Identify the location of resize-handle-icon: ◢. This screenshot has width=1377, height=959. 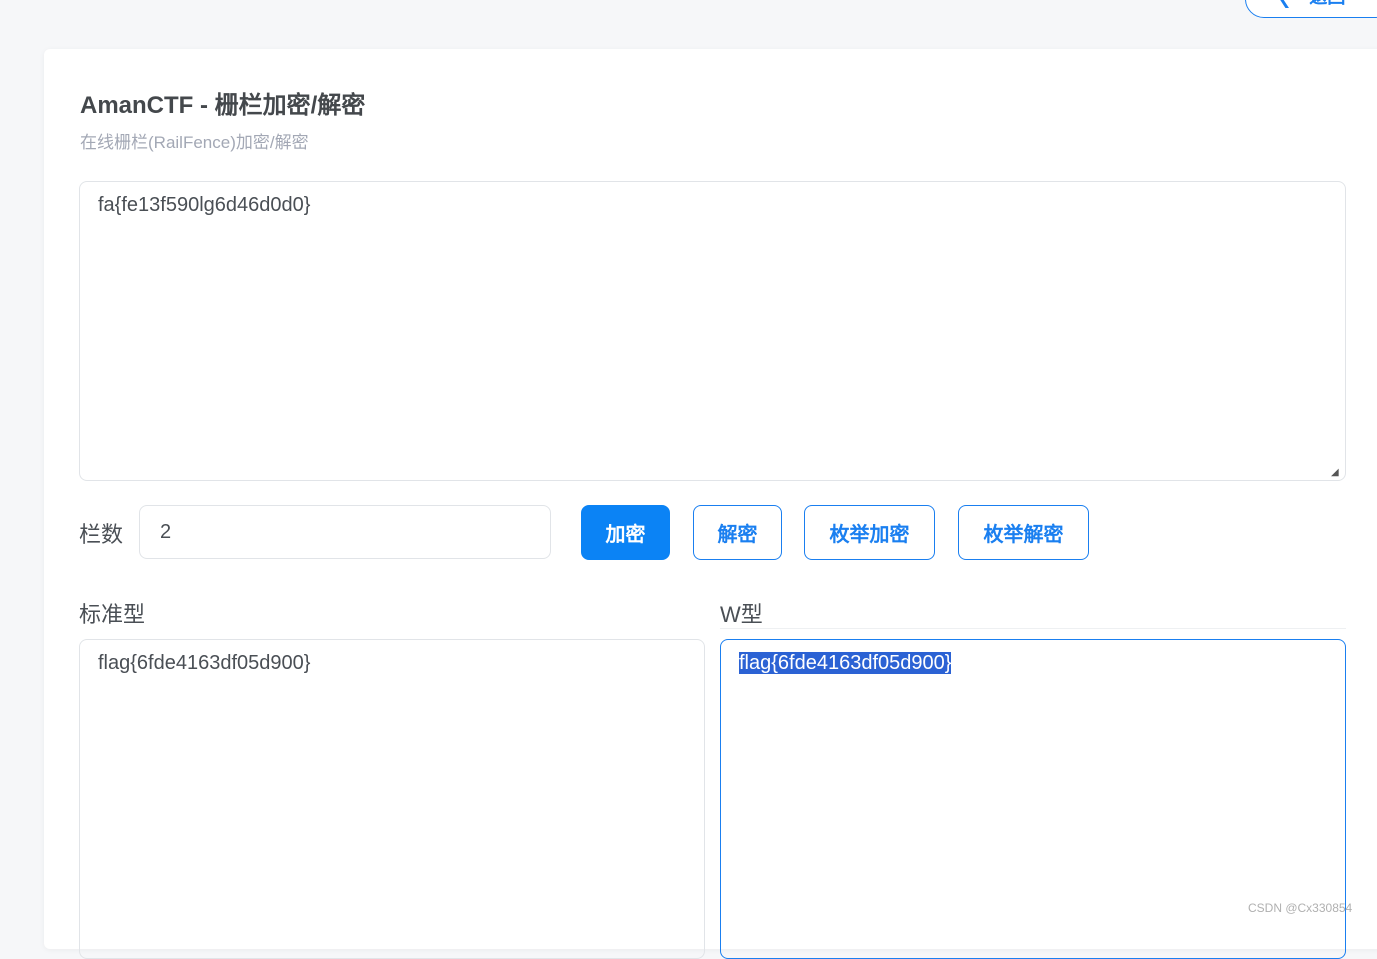
(1337, 473).